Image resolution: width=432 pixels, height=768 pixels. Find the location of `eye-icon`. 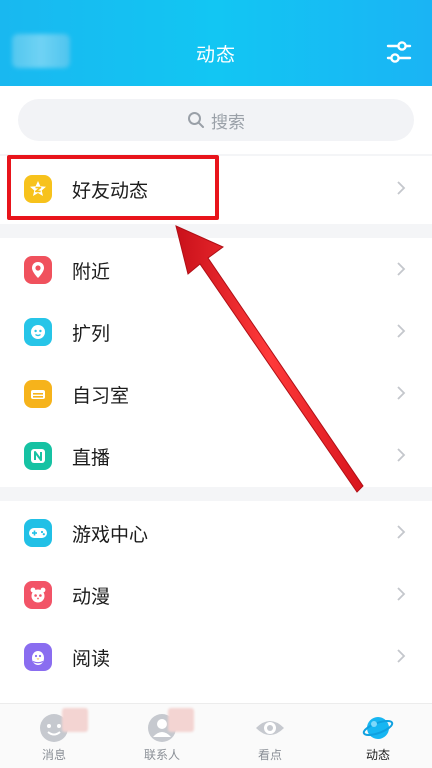

eye-icon is located at coordinates (270, 728).